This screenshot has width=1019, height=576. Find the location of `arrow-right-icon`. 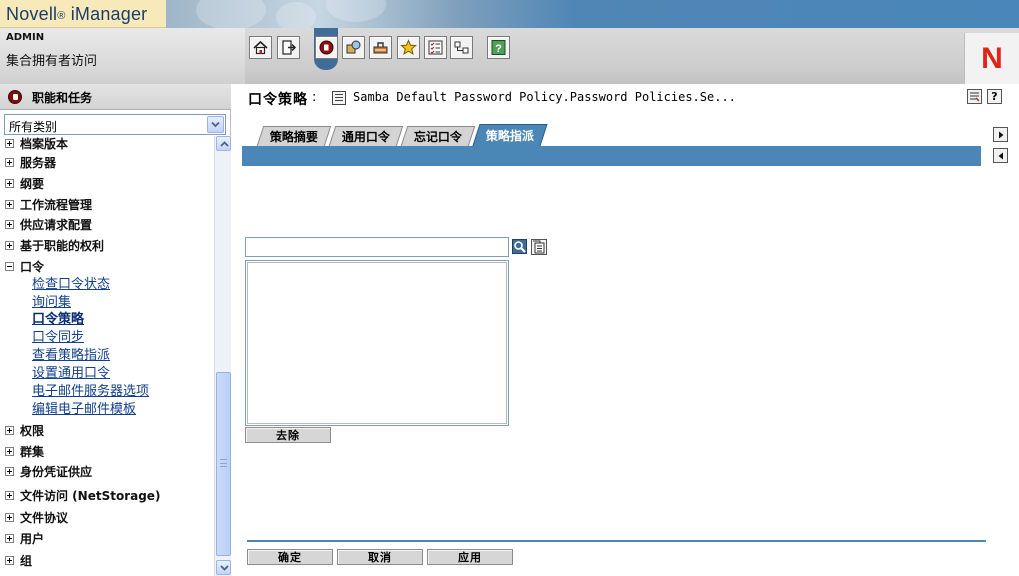

arrow-right-icon is located at coordinates (1001, 135).